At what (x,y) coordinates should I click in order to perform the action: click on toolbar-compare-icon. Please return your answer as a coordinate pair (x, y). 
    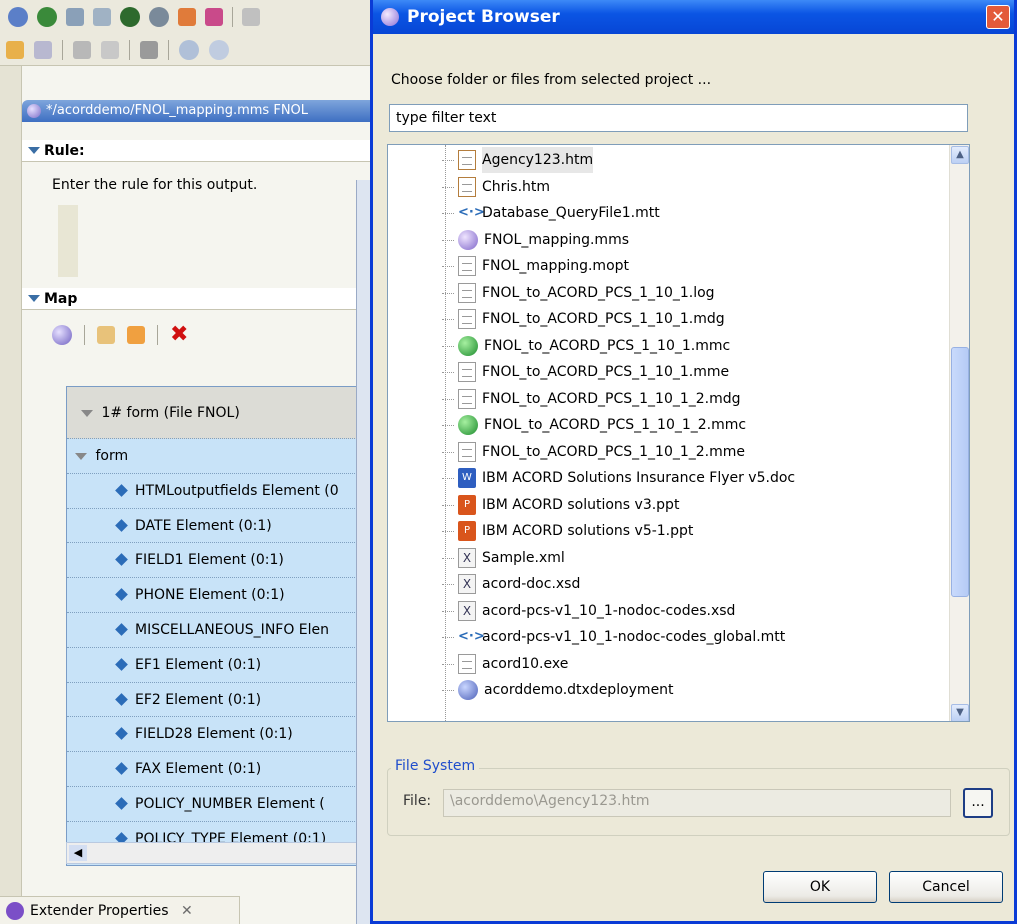
    Looking at the image, I should click on (187, 17).